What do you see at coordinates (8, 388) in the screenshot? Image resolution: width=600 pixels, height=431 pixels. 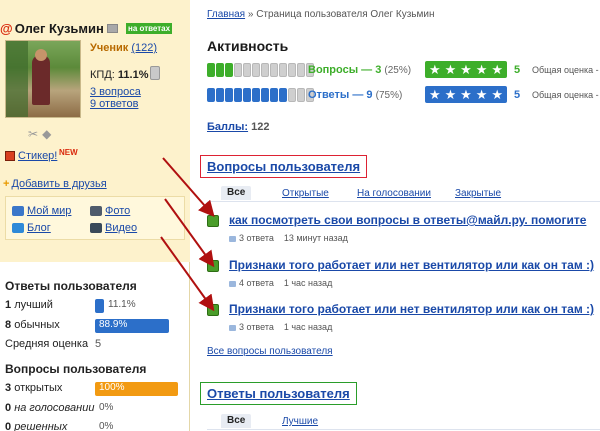 I see `questions-open-count: 3` at bounding box center [8, 388].